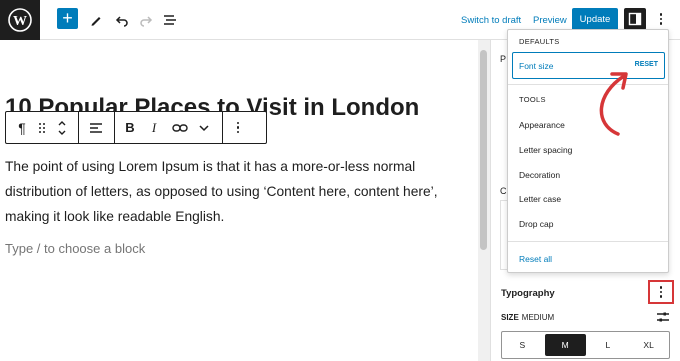 Image resolution: width=680 pixels, height=361 pixels. Describe the element at coordinates (22, 127) in the screenshot. I see `paragraph-block-icon: ¶` at that location.